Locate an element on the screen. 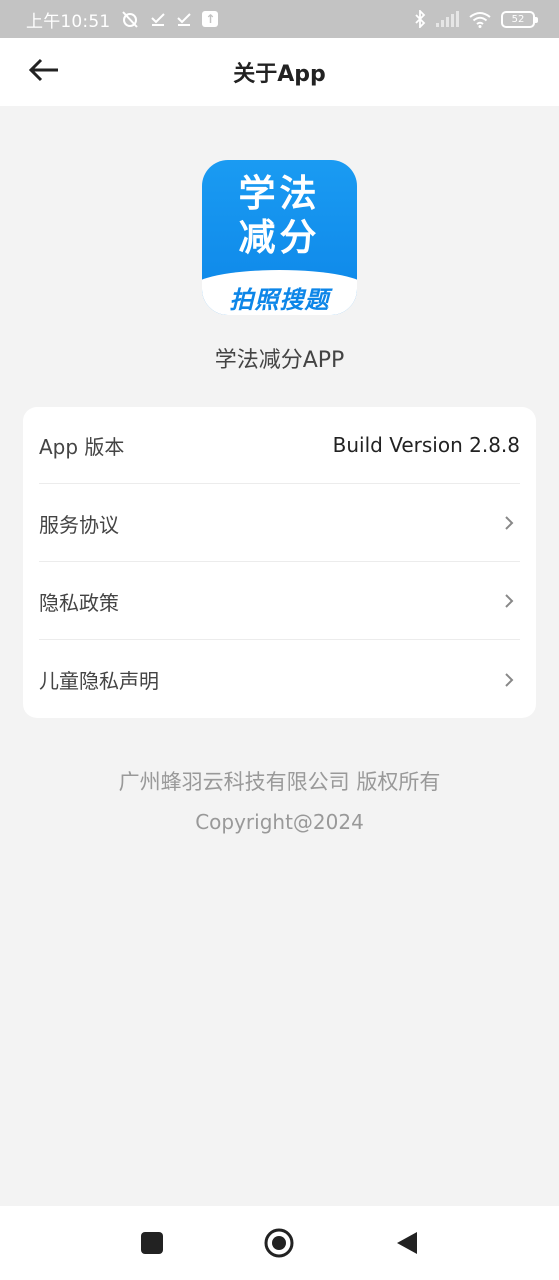 This screenshot has width=559, height=1280. bluetooth-icon is located at coordinates (420, 19).